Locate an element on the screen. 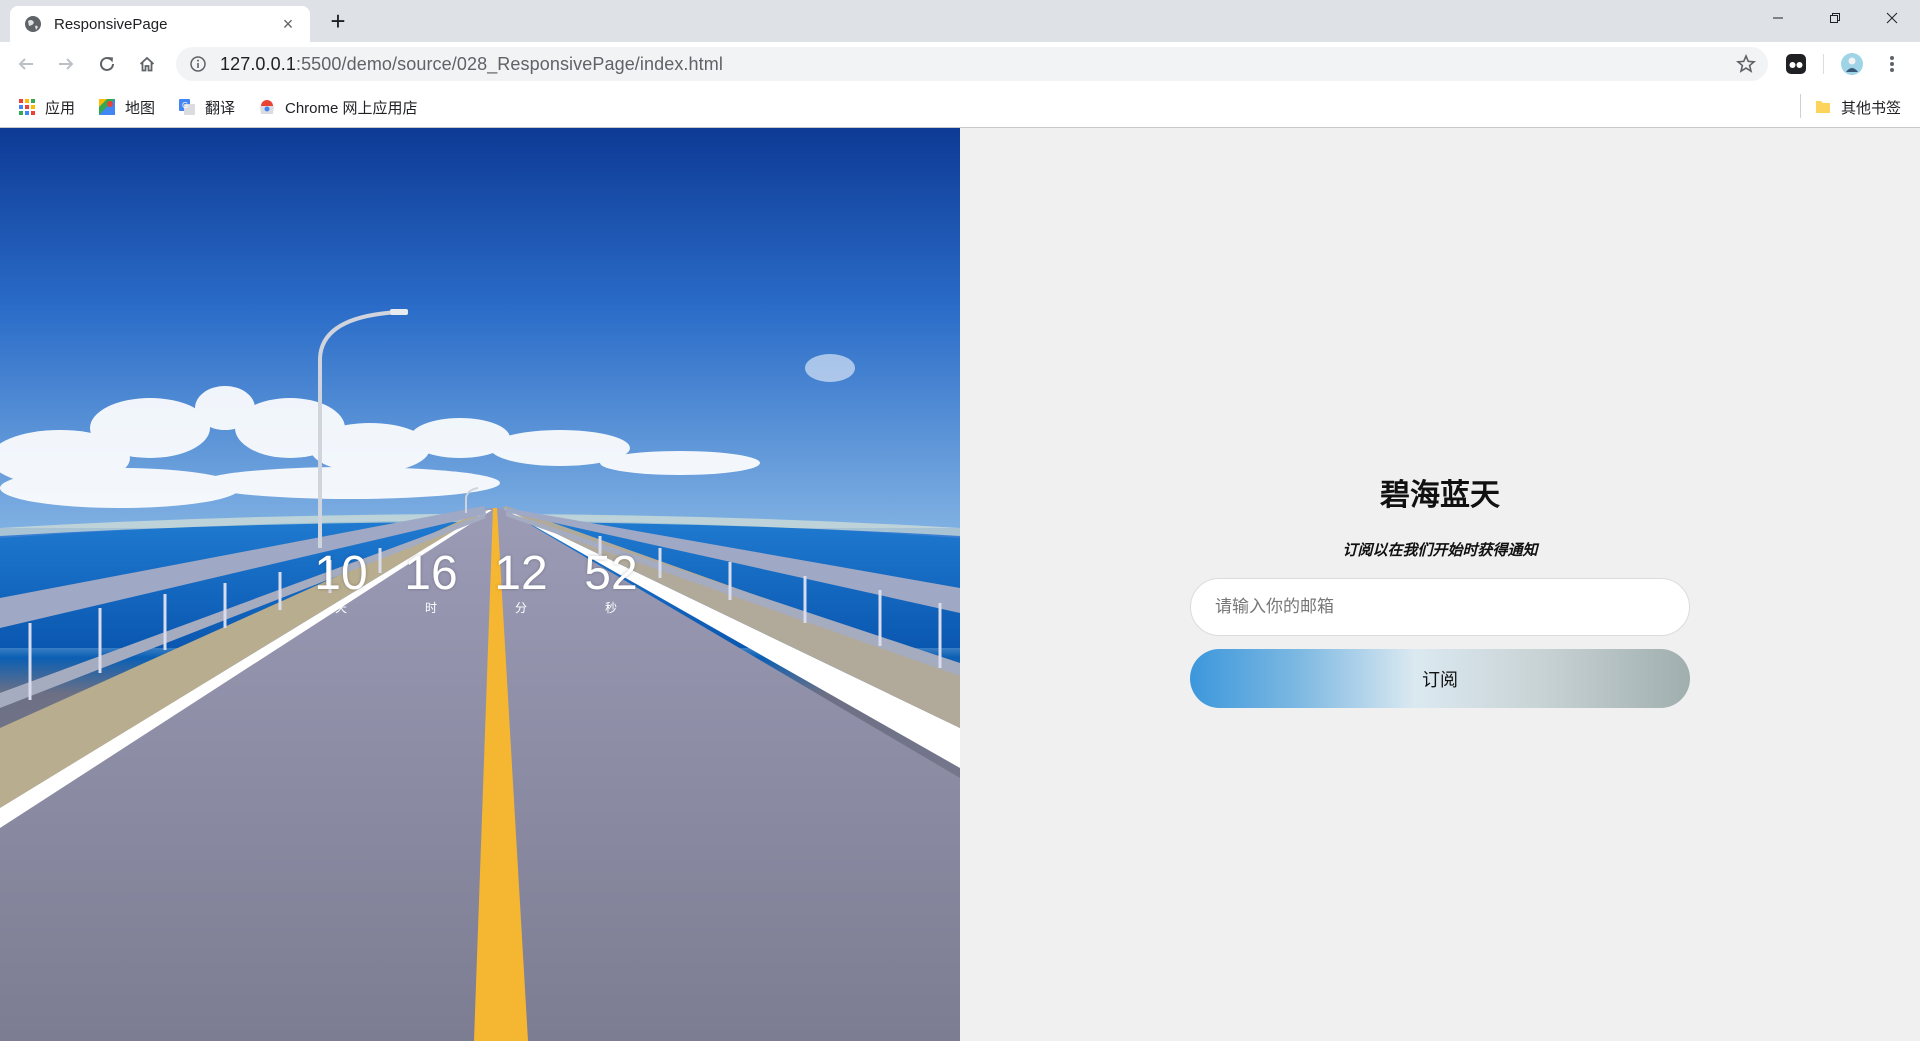 The image size is (1920, 1041). maps-icon is located at coordinates (107, 107).